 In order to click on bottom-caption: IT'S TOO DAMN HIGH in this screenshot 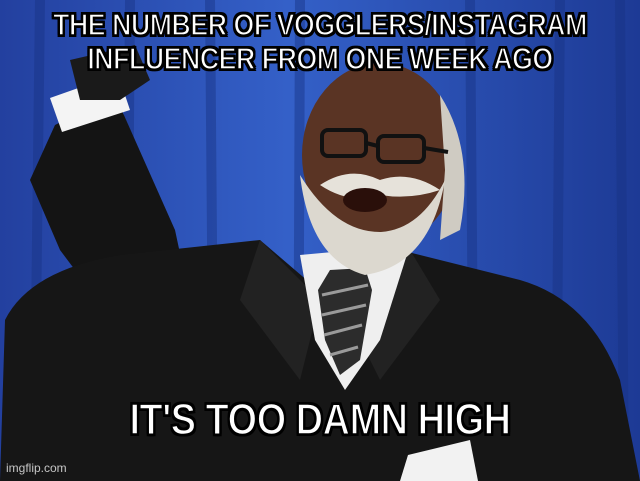, I will do `click(320, 420)`.